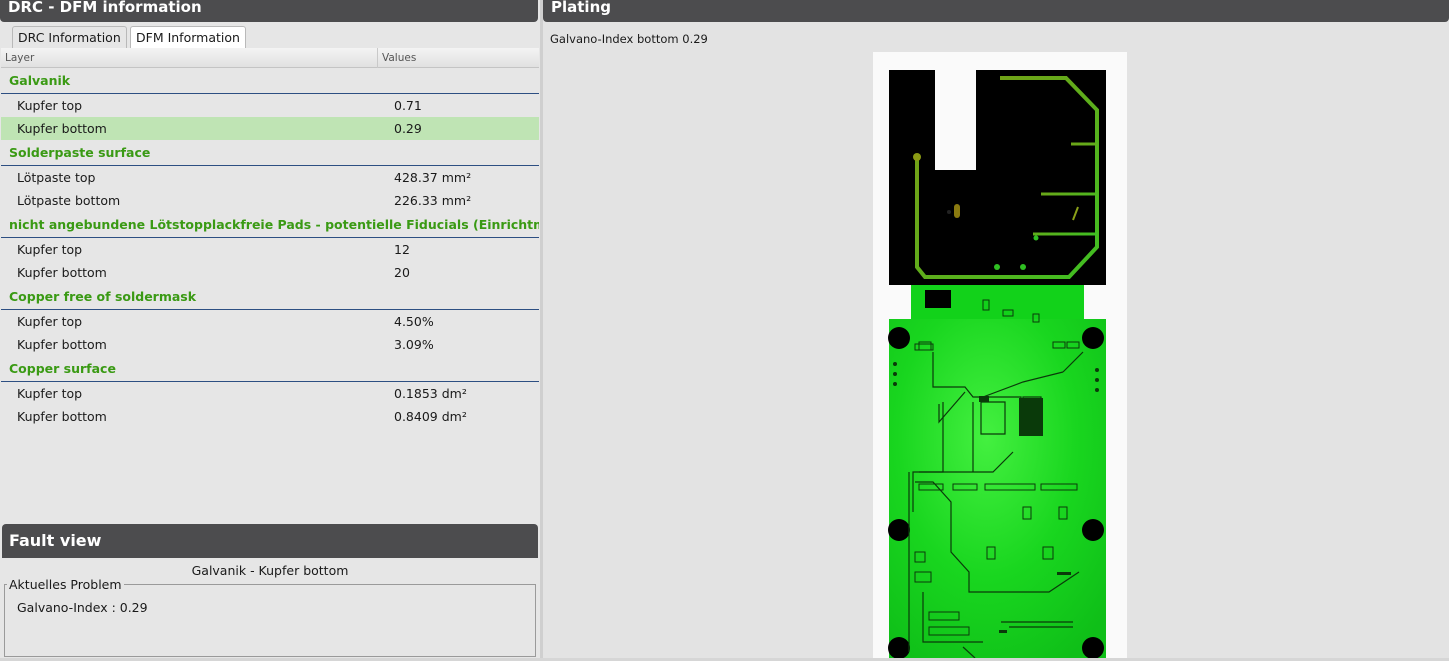 The image size is (1449, 661). I want to click on group-solderpaste-surface: Solderpaste surface, so click(270, 153).